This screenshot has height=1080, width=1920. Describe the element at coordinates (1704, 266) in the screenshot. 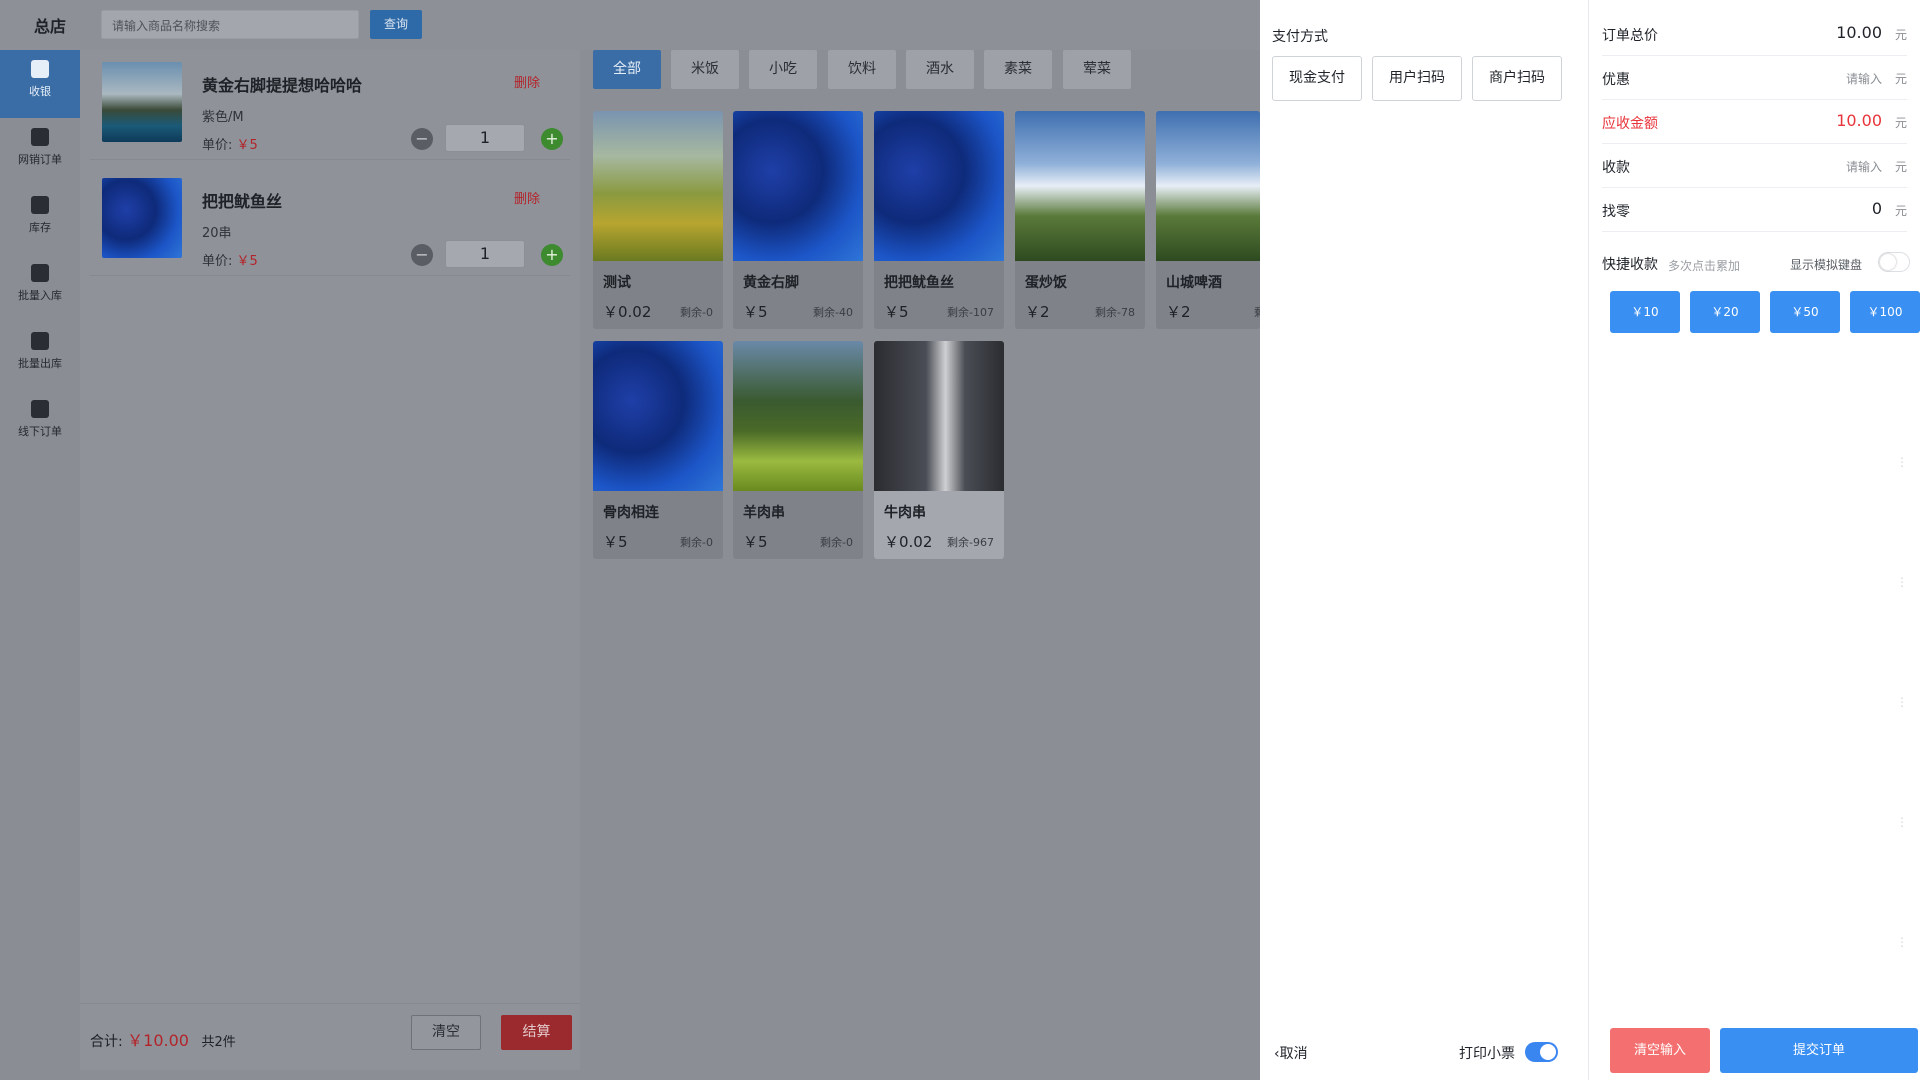

I see `quick-pay-hint: 多次点击累加` at that location.